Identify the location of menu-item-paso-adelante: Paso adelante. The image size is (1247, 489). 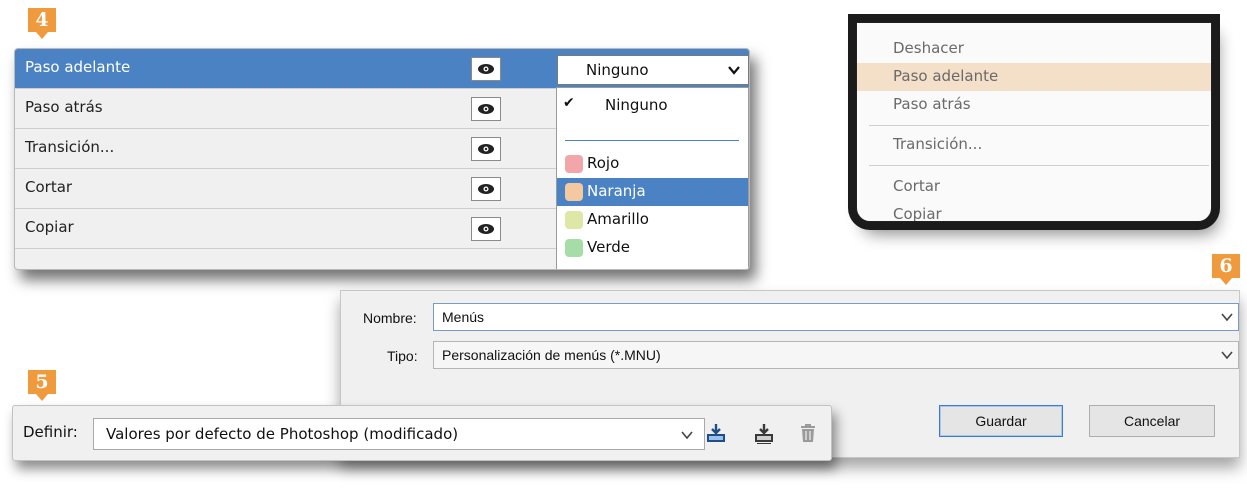
(1034, 77).